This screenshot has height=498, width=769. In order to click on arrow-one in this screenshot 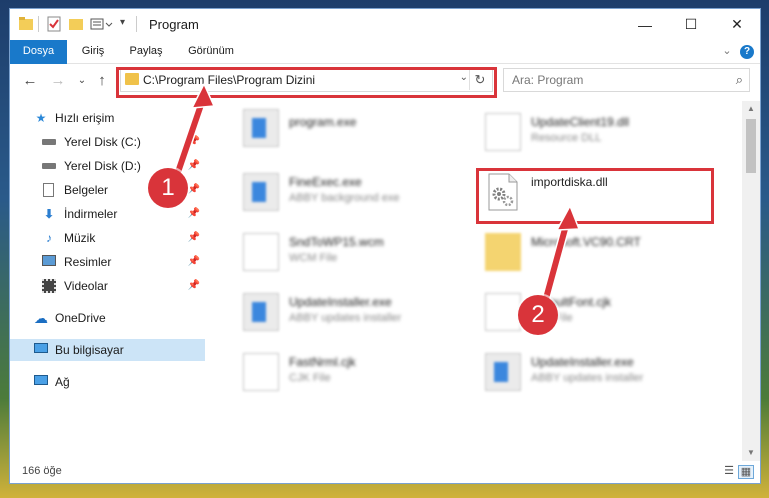, I will do `click(190, 137)`.